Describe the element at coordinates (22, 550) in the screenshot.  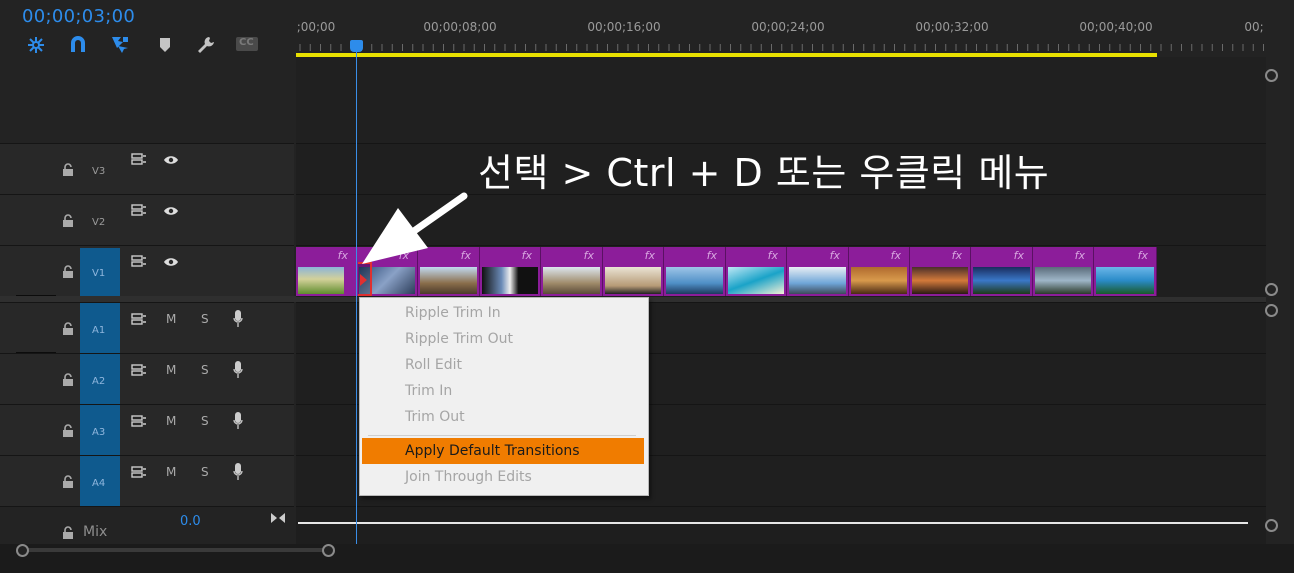
I see `hscroll-handle-left` at that location.